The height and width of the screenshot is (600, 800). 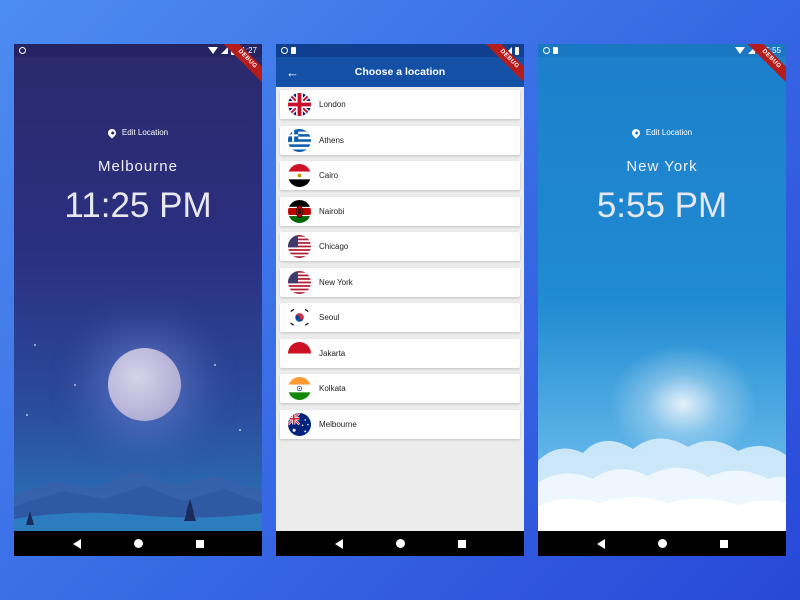 I want to click on location-label: Seoul, so click(x=329, y=317).